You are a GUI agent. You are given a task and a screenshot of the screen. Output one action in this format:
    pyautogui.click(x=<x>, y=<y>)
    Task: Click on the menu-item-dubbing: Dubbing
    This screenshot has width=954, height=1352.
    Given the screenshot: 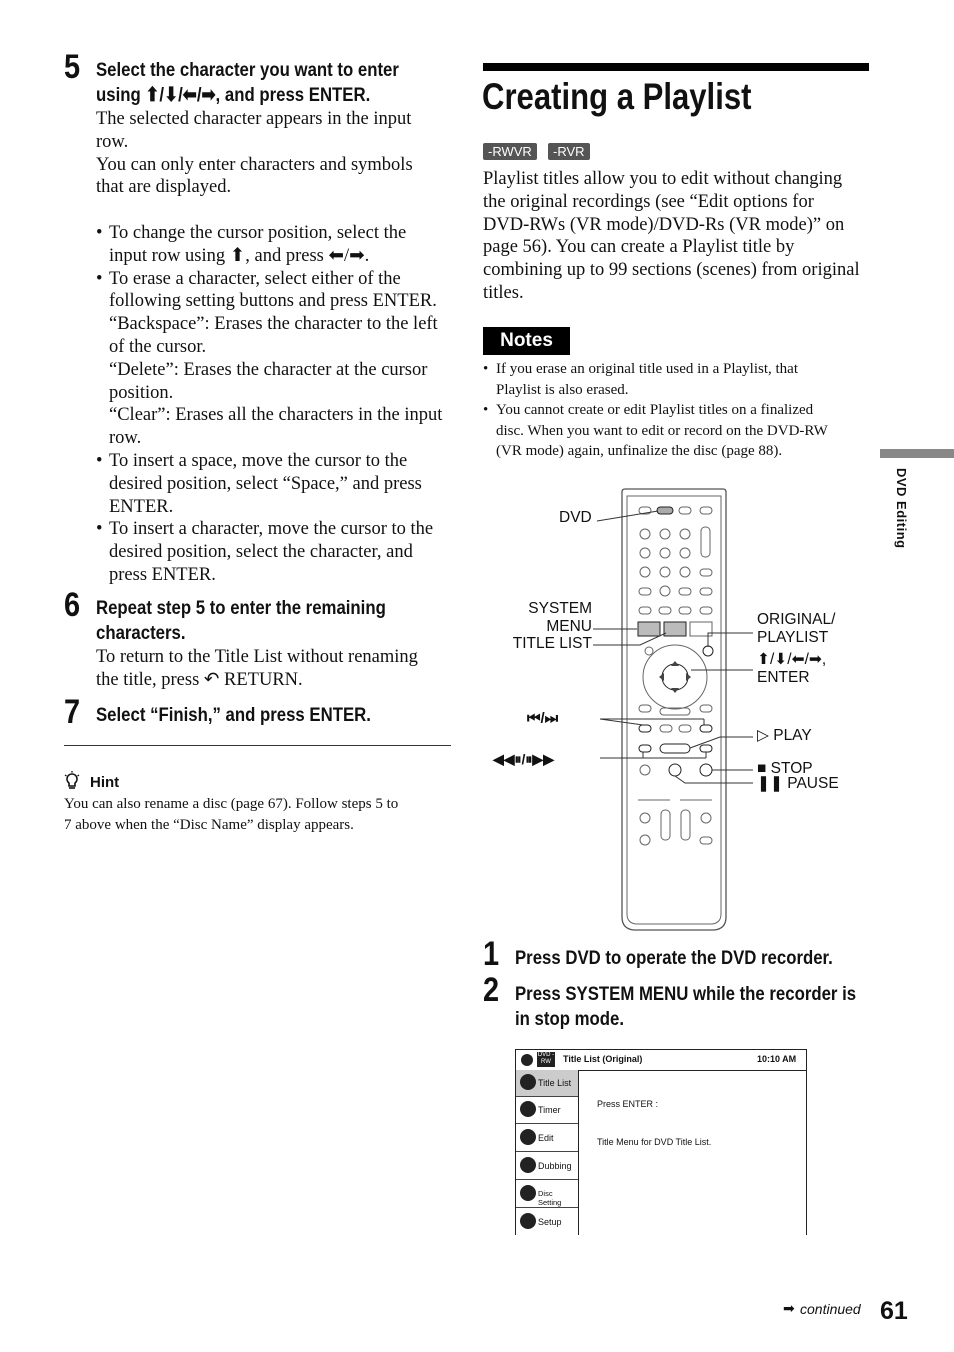 What is the action you would take?
    pyautogui.click(x=547, y=1166)
    